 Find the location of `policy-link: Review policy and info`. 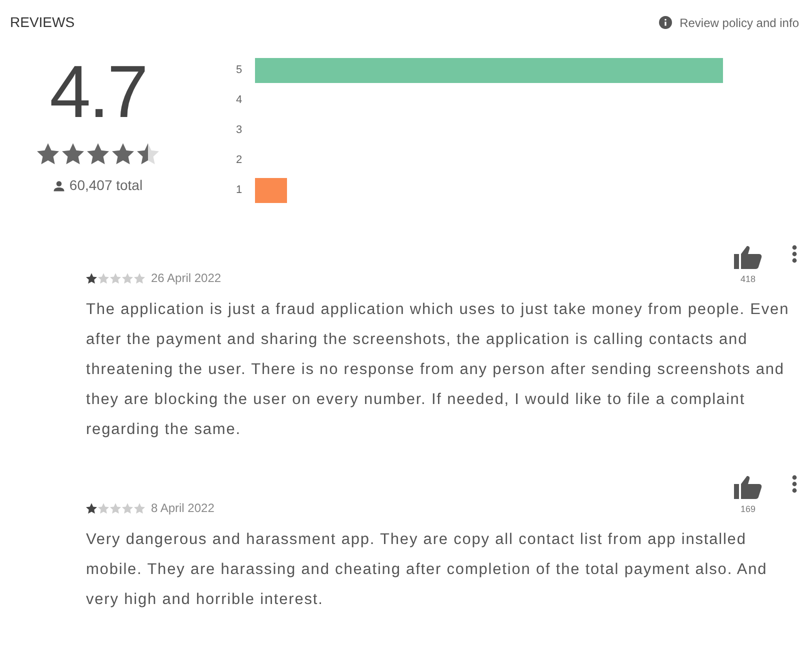

policy-link: Review policy and info is located at coordinates (739, 23).